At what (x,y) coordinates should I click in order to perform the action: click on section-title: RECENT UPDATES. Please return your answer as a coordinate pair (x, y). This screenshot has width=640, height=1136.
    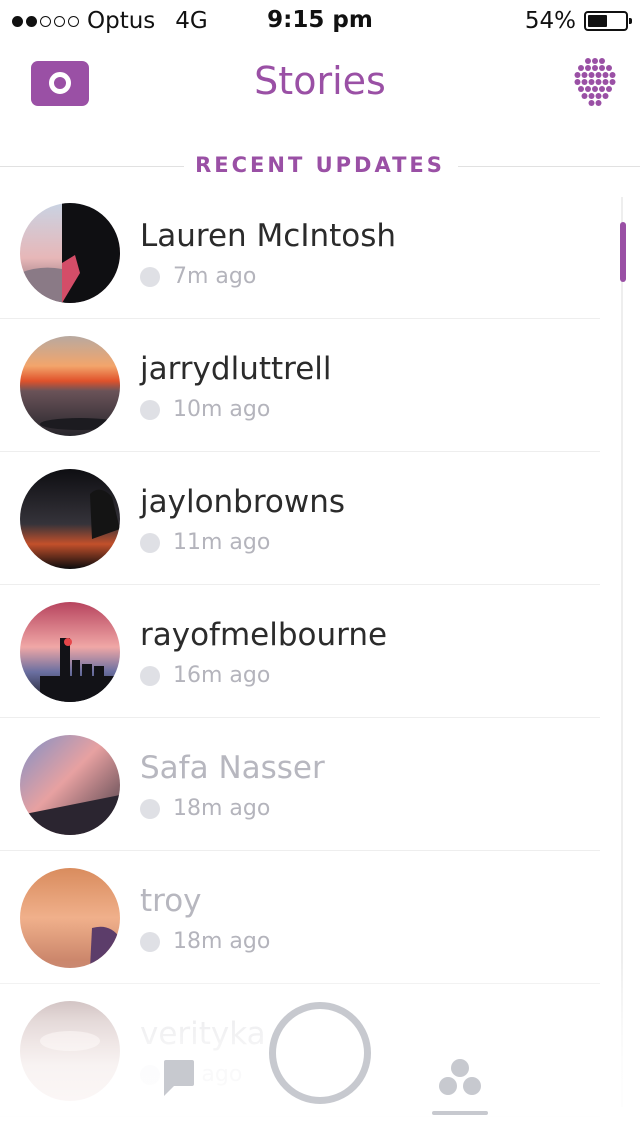
    Looking at the image, I should click on (320, 165).